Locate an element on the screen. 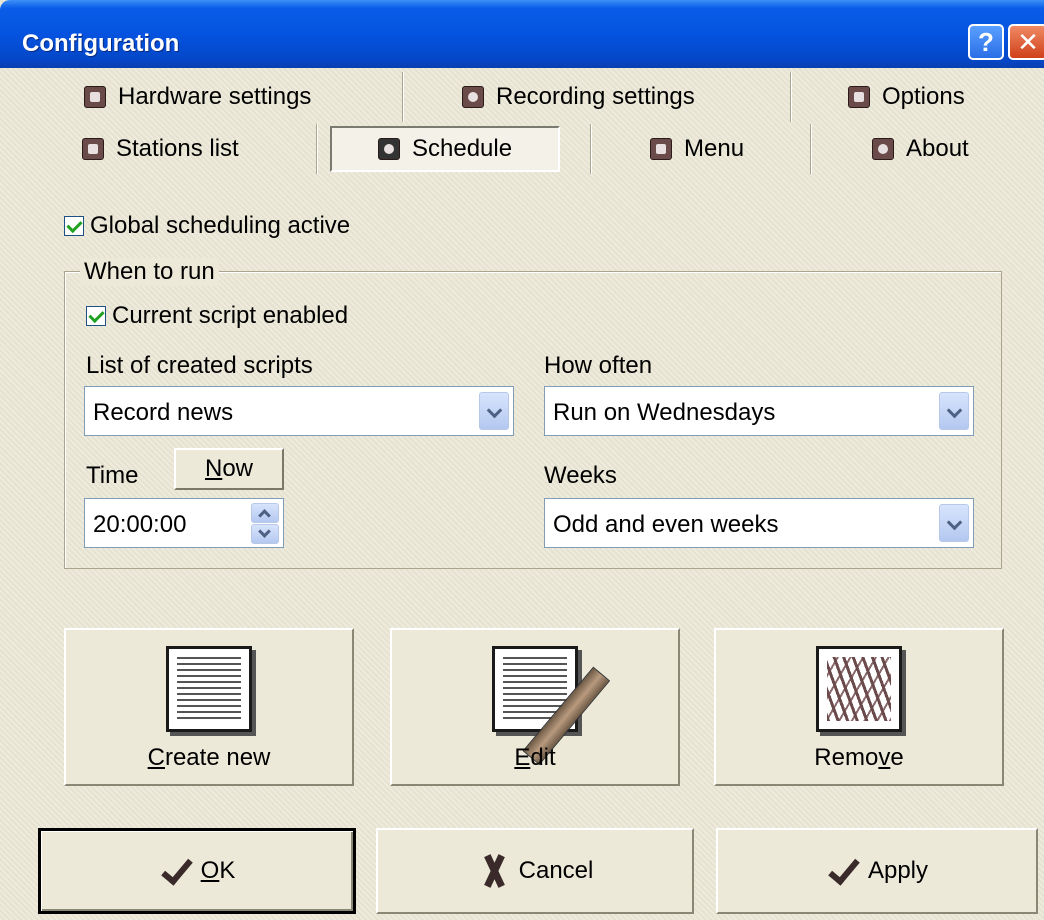 The image size is (1044, 920). now-button: Now is located at coordinates (229, 469).